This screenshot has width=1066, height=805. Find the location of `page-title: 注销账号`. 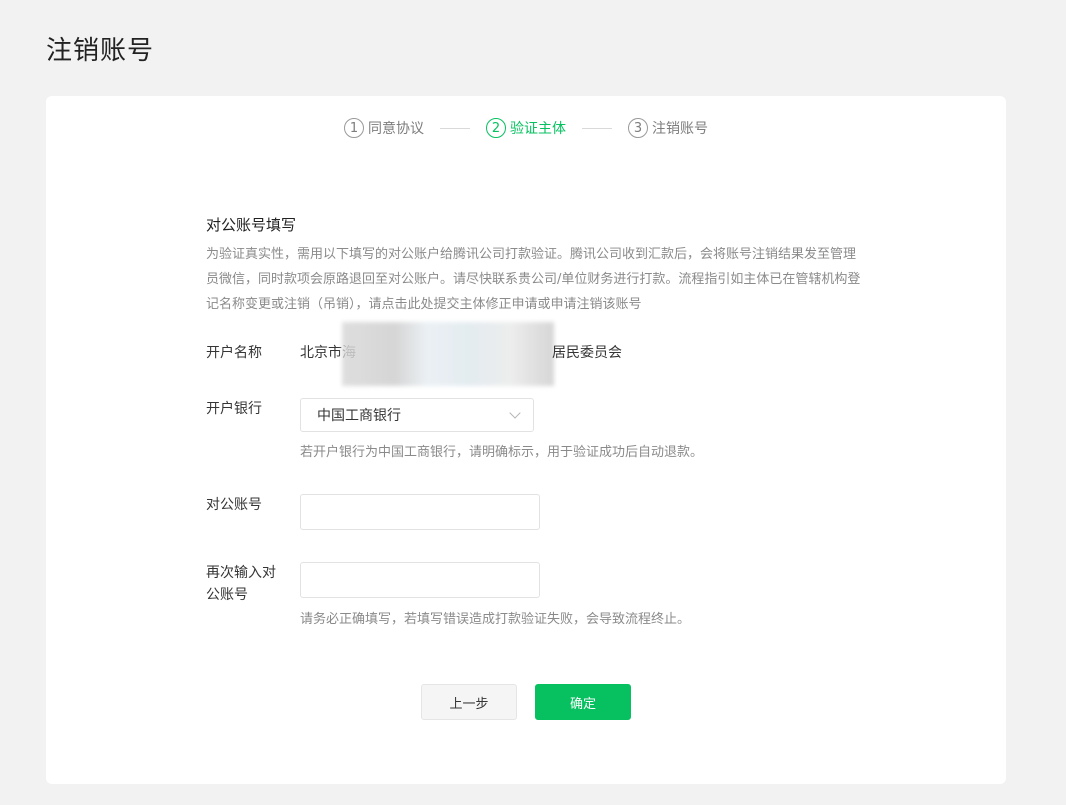

page-title: 注销账号 is located at coordinates (100, 51).